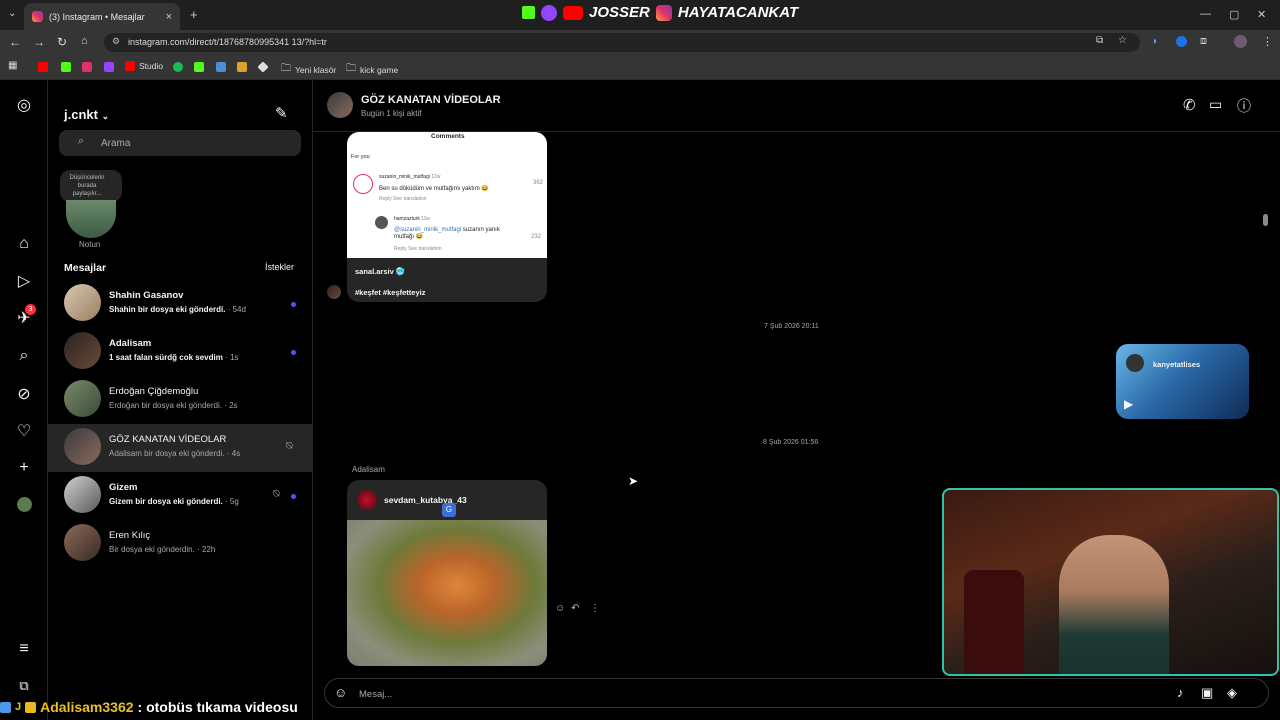 This screenshot has height=720, width=1280. I want to click on bookmark-folder-kick: 🗀 kick game, so click(372, 69).